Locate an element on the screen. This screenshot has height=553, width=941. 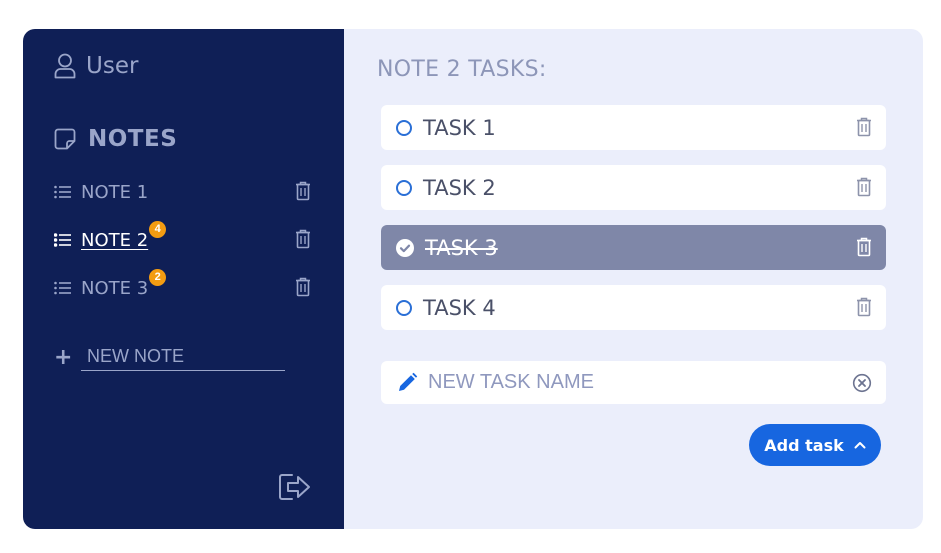
add-task-button: Add task is located at coordinates (815, 445).